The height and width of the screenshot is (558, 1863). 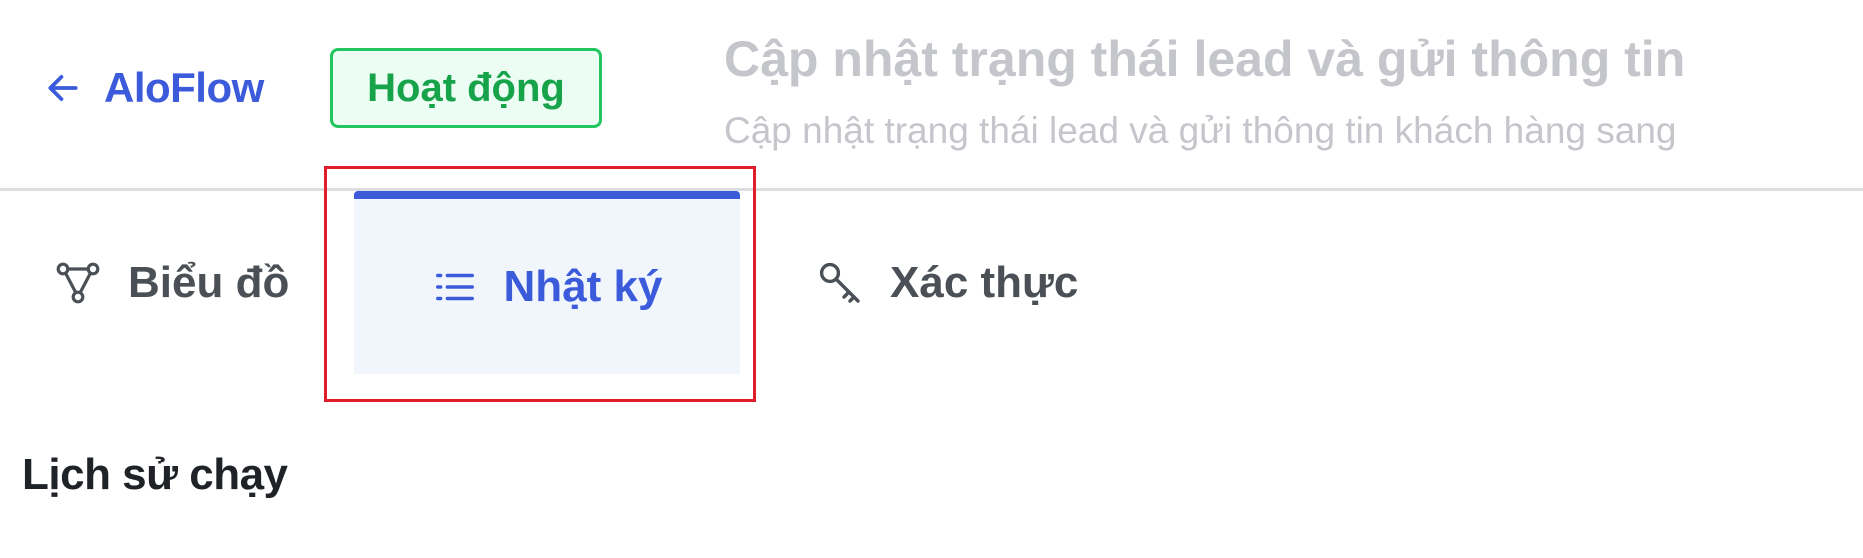 What do you see at coordinates (184, 87) in the screenshot?
I see `back-label: AloFlow` at bounding box center [184, 87].